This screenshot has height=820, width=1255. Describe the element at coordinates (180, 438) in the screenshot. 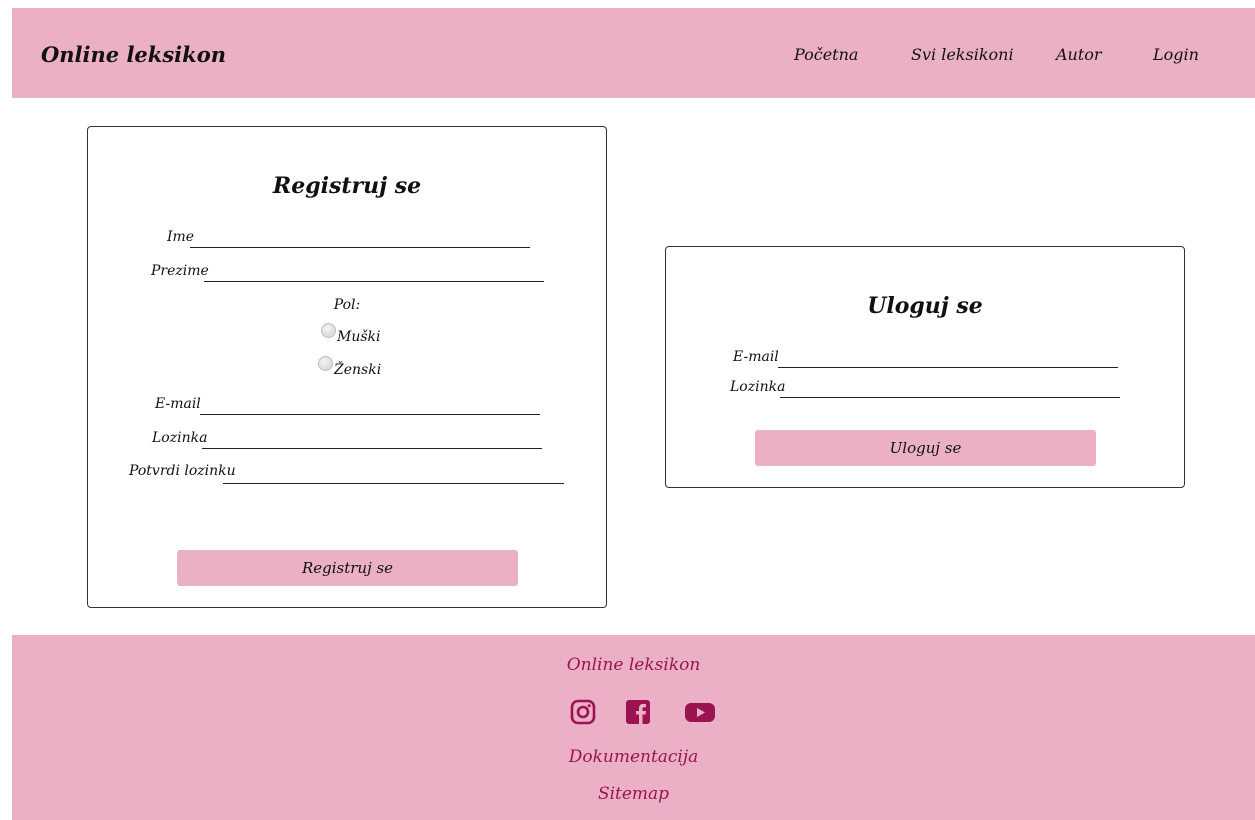

I see `password-label: Lozinka` at that location.